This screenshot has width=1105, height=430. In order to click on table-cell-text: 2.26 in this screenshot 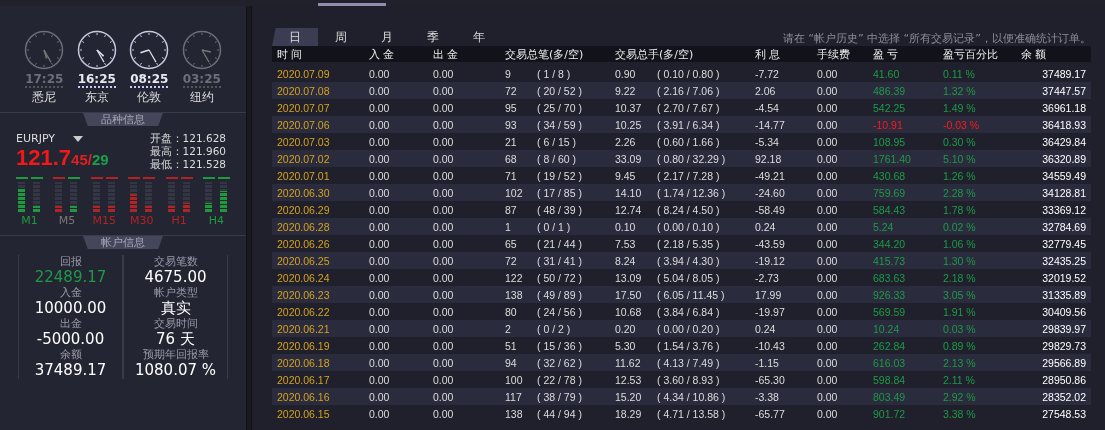, I will do `click(626, 141)`.